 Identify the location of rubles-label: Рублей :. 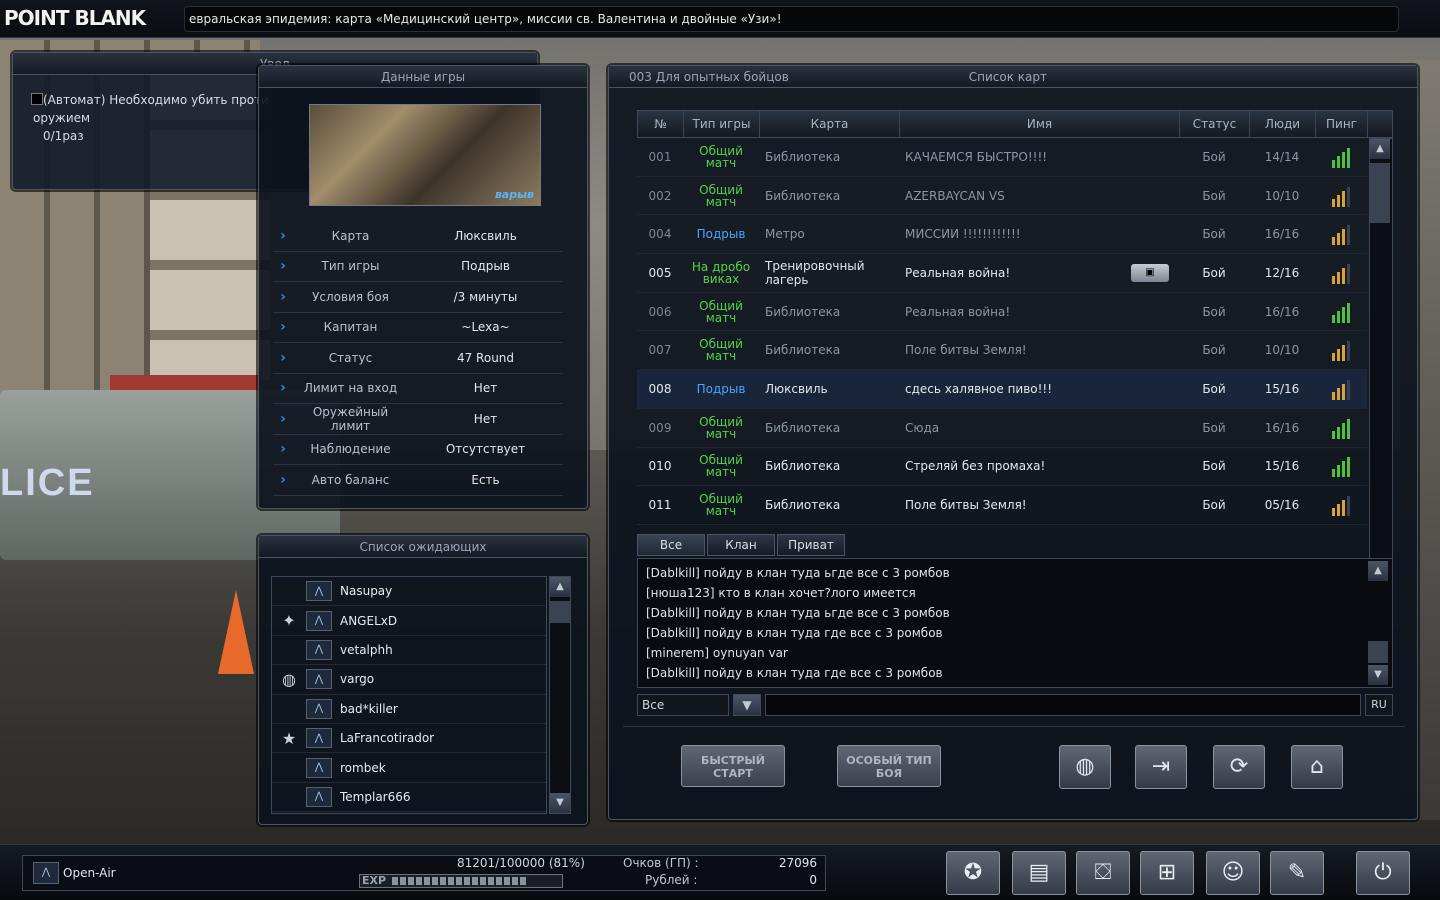
(671, 880).